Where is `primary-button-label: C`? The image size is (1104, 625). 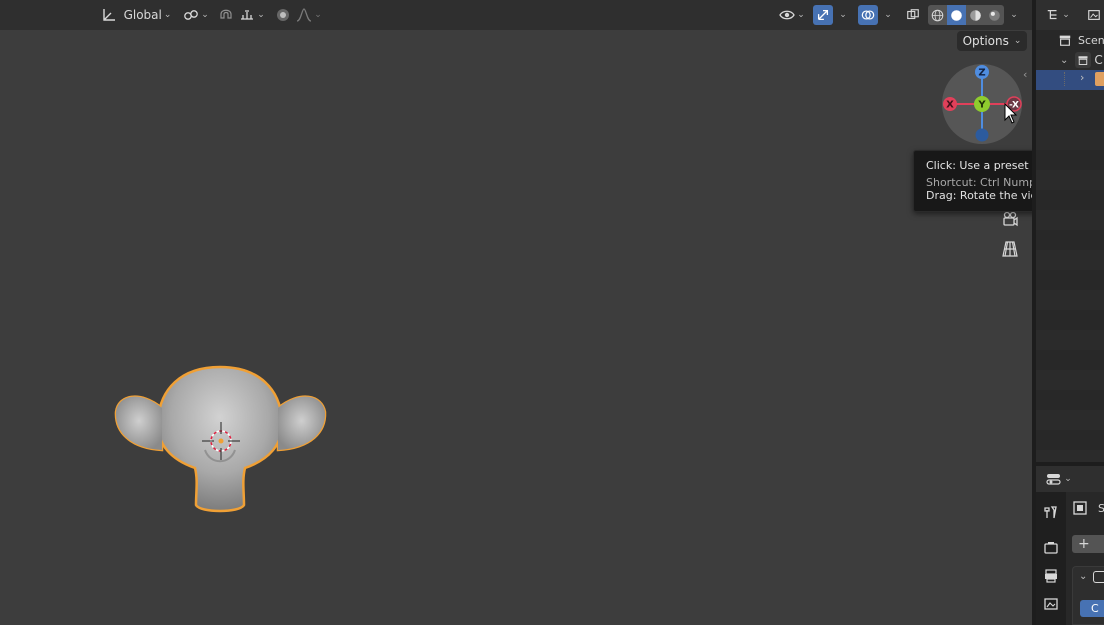 primary-button-label: C is located at coordinates (1095, 608).